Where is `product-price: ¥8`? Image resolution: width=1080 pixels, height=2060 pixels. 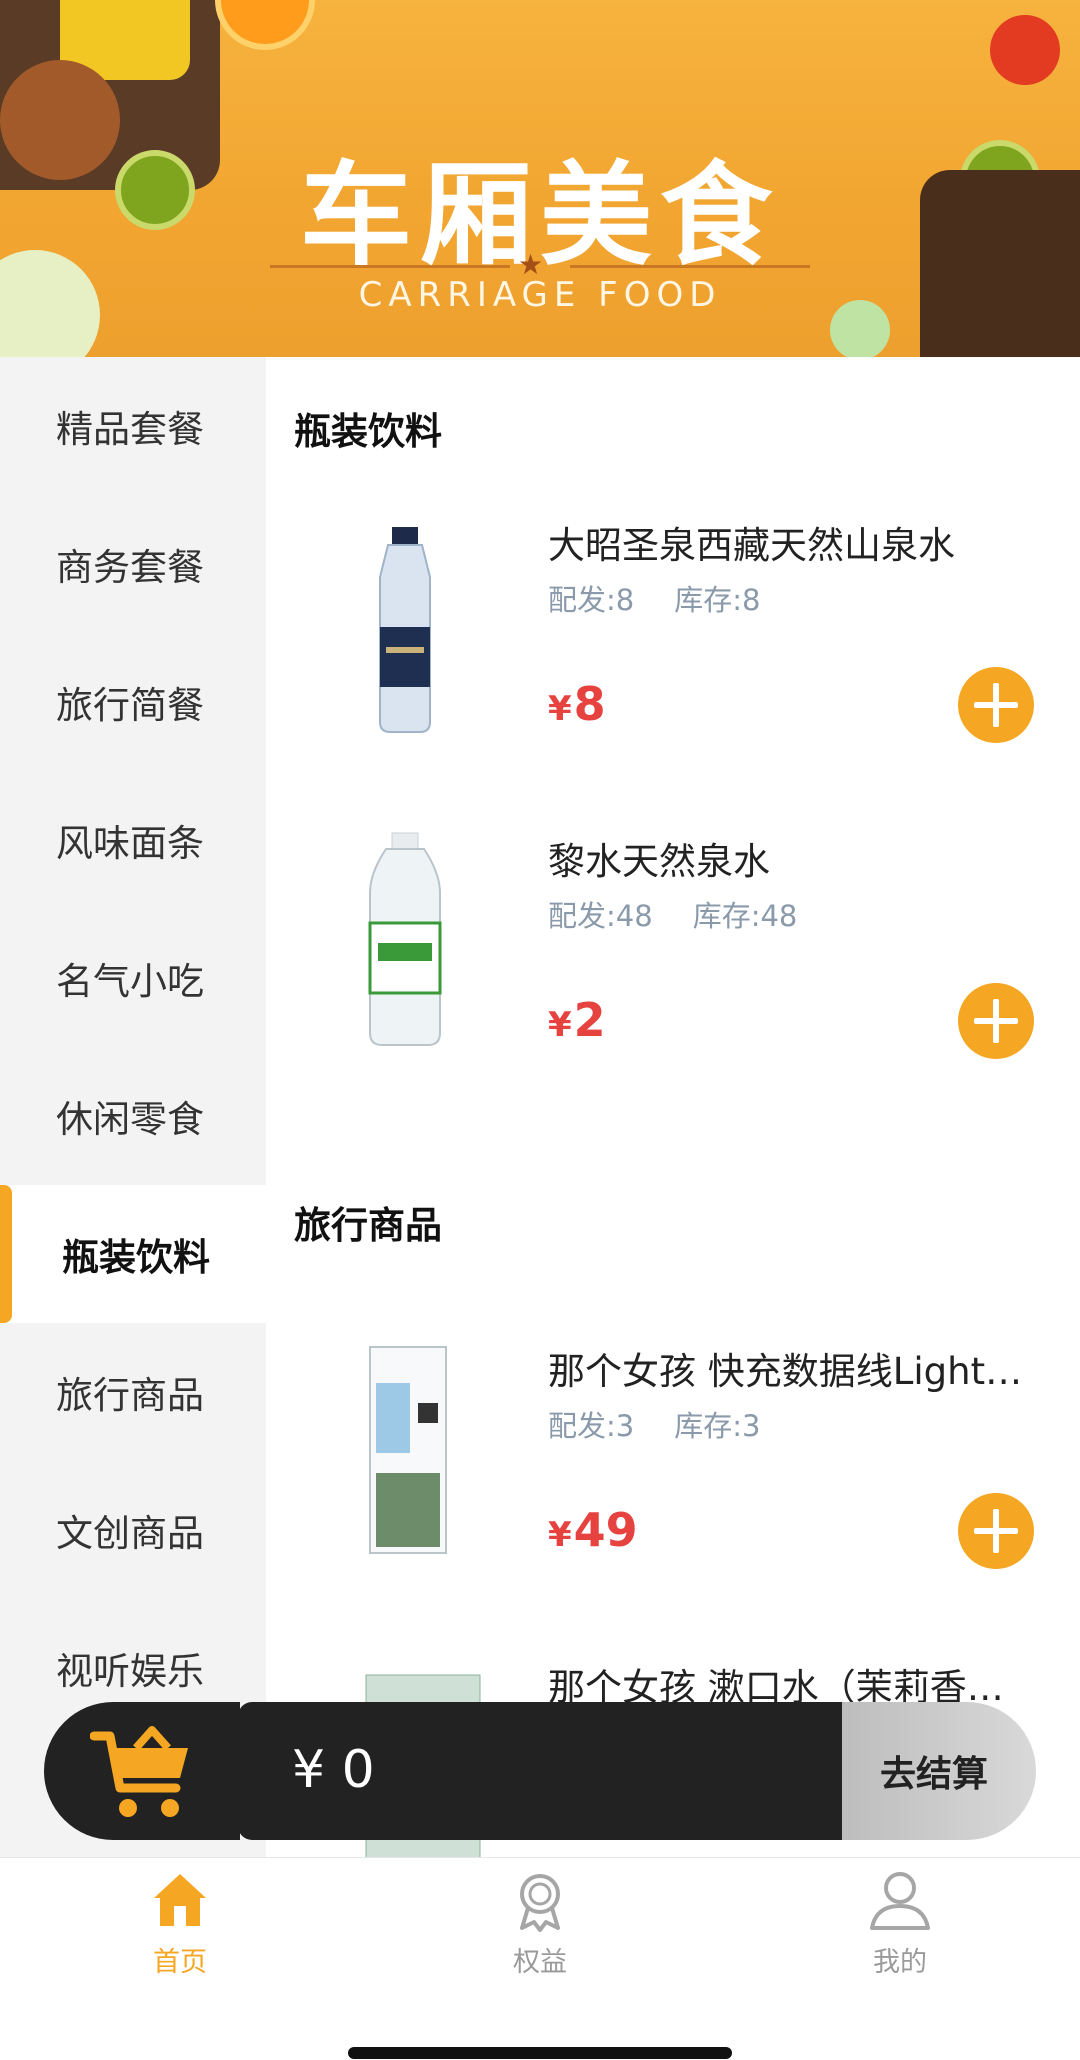 product-price: ¥8 is located at coordinates (577, 704).